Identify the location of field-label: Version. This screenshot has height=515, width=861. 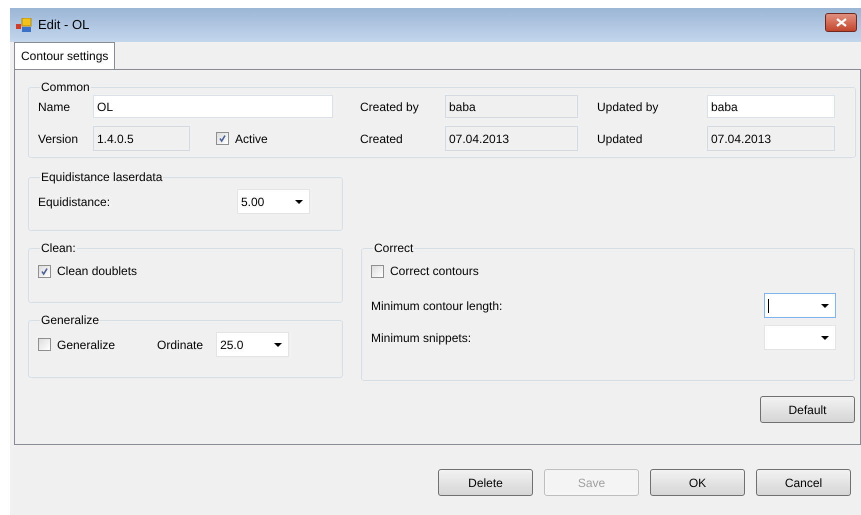
(59, 139).